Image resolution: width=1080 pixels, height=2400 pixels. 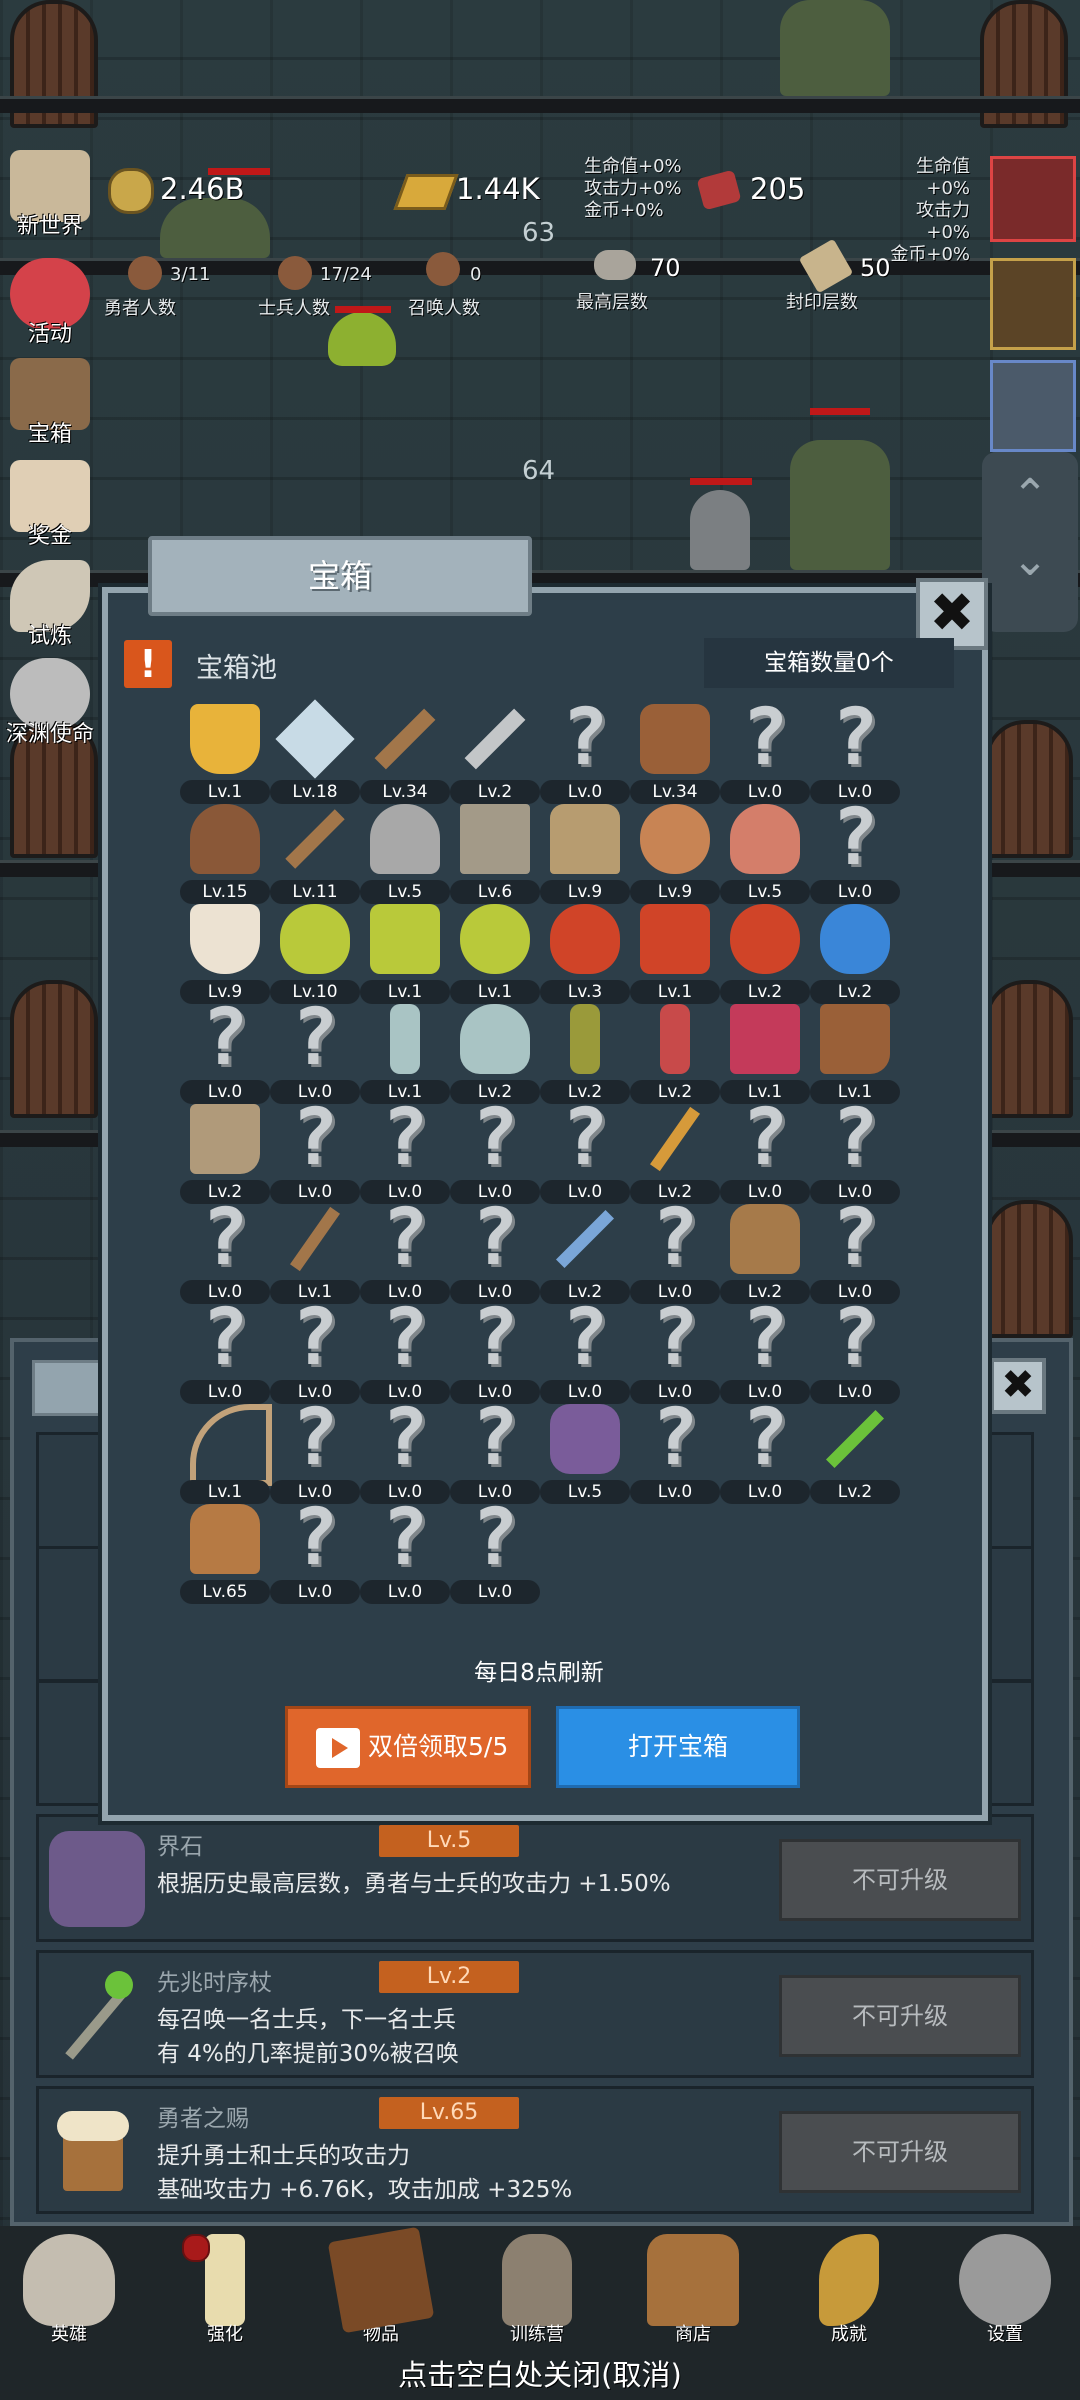 What do you see at coordinates (405, 1538) in the screenshot?
I see `unknown-icon: ?` at bounding box center [405, 1538].